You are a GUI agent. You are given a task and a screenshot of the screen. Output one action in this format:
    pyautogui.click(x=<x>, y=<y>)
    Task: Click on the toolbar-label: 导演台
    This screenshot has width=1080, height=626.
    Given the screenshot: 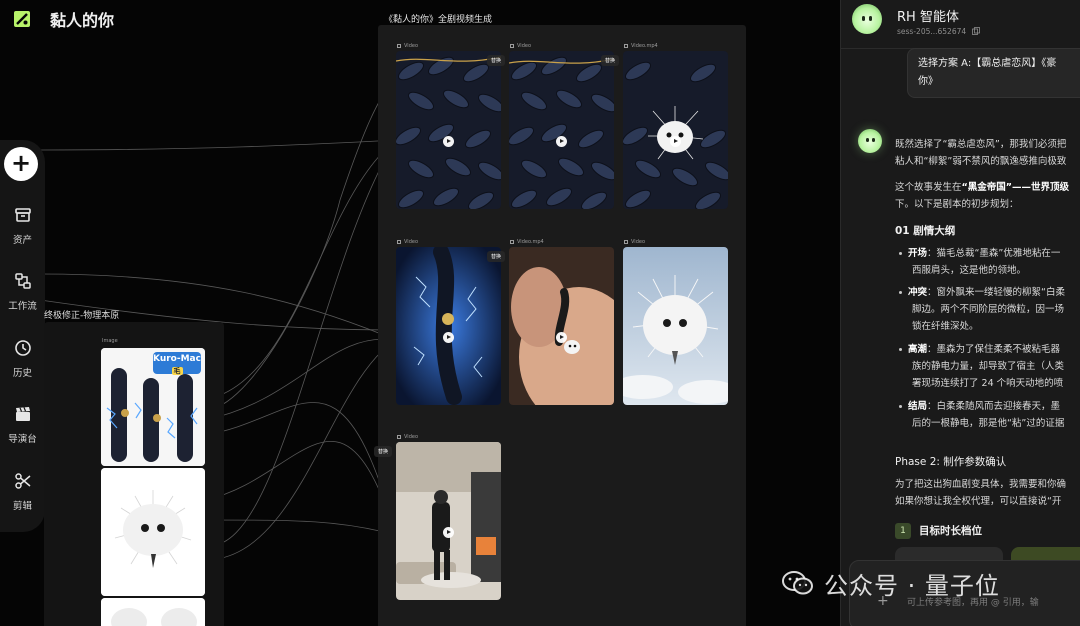 What is the action you would take?
    pyautogui.click(x=22, y=439)
    